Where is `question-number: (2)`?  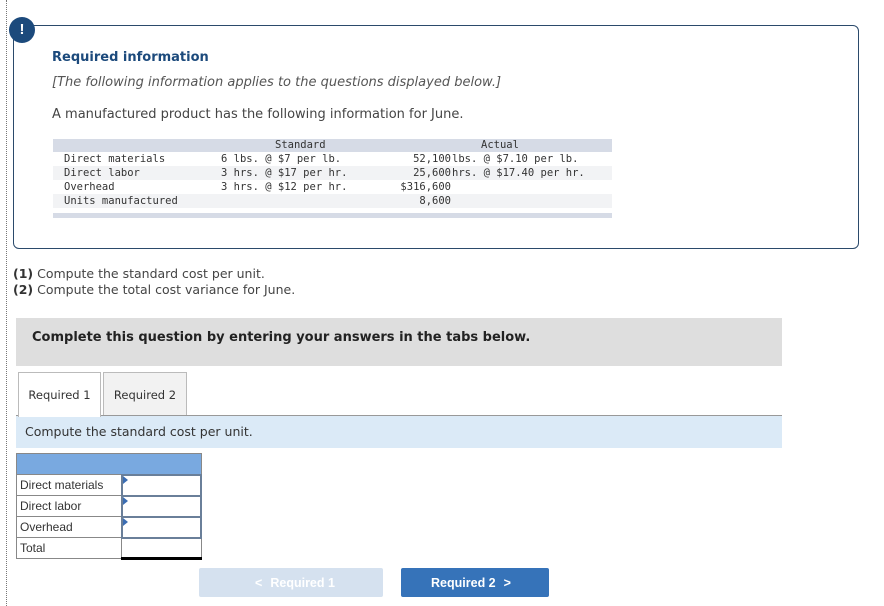 question-number: (2) is located at coordinates (23, 289).